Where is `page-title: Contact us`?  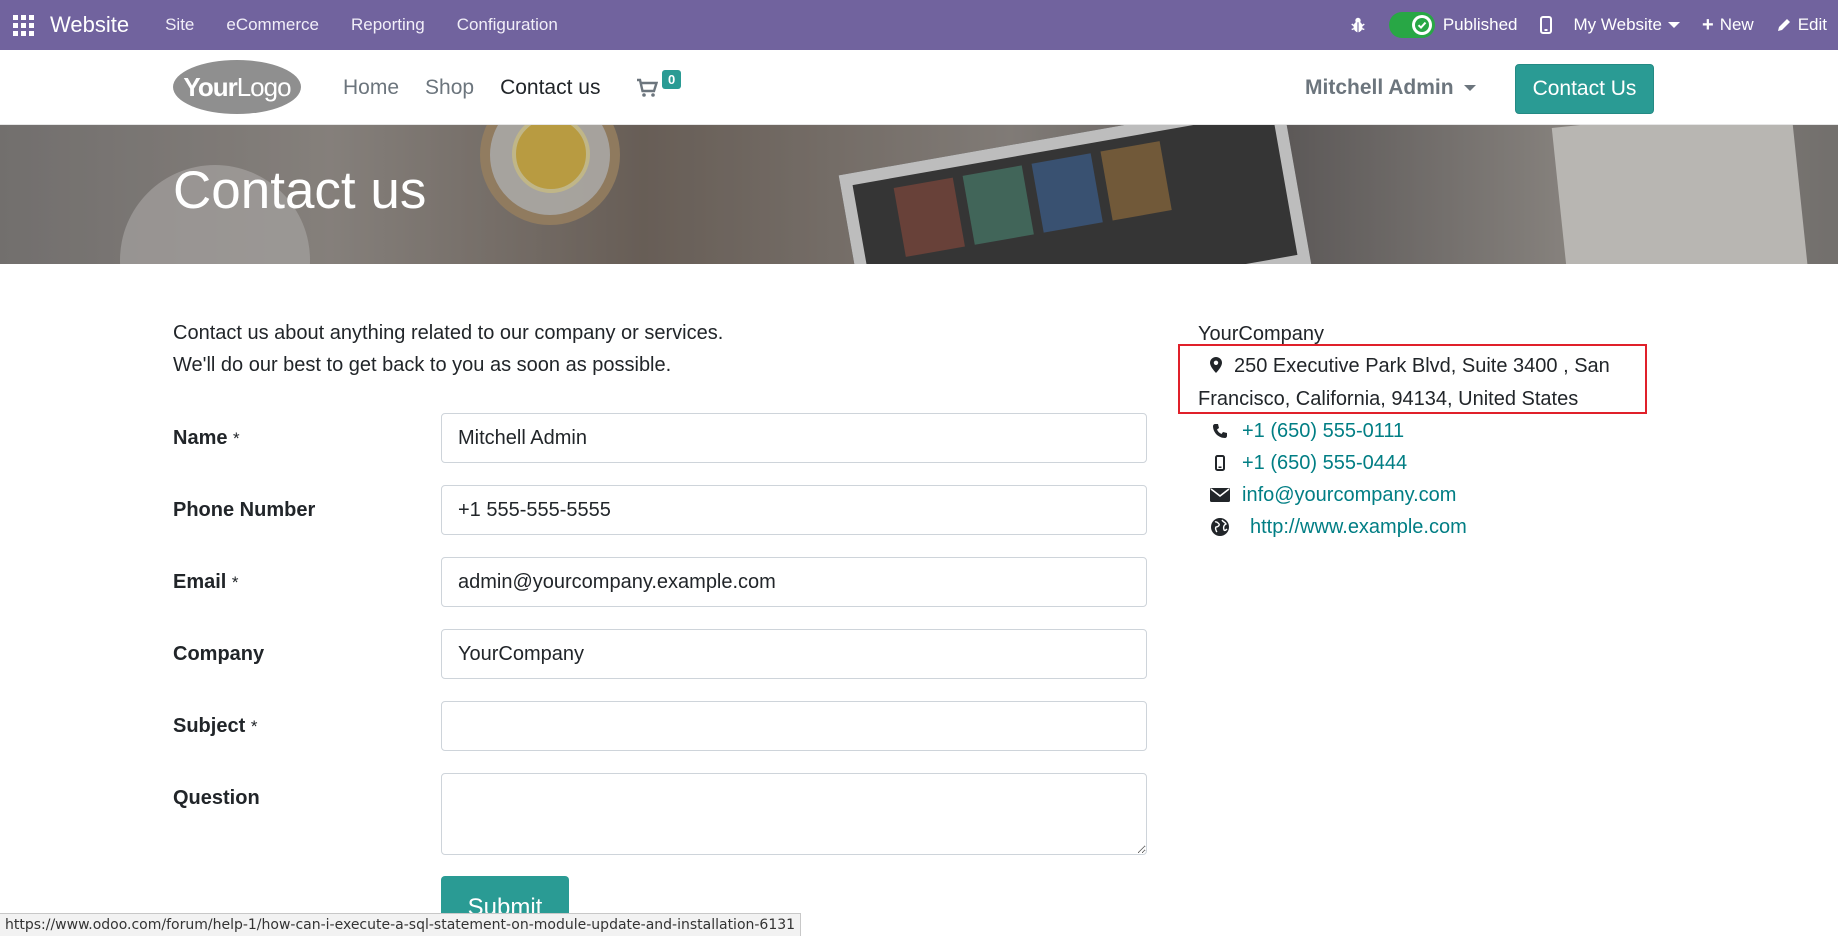
page-title: Contact us is located at coordinates (300, 190).